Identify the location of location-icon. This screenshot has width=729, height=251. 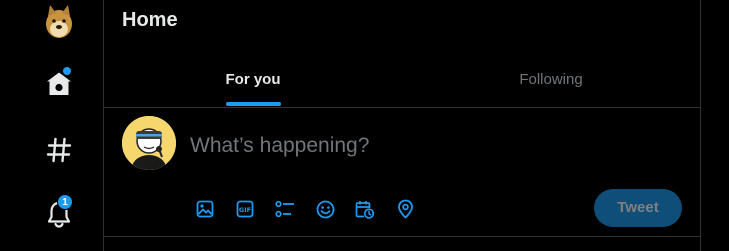
(405, 209).